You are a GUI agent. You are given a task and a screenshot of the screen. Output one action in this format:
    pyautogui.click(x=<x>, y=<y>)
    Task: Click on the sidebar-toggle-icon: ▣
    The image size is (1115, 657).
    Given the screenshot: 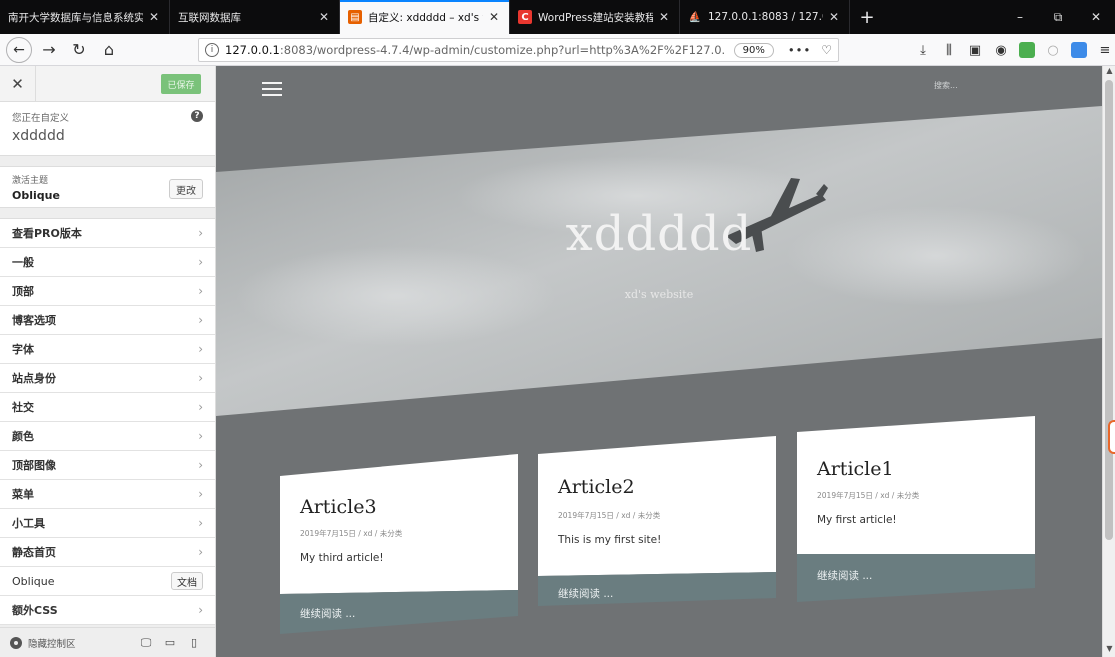 What is the action you would take?
    pyautogui.click(x=975, y=50)
    